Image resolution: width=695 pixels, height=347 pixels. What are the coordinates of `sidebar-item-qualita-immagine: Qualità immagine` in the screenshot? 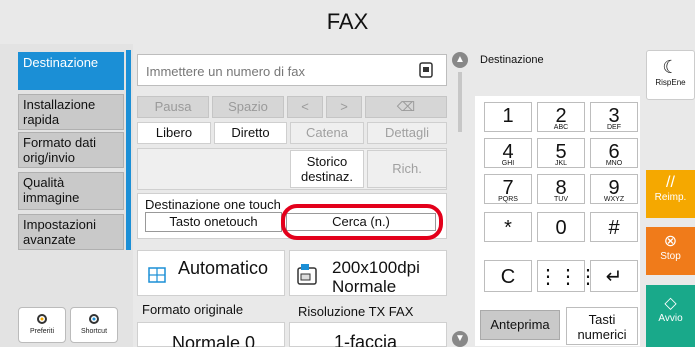 It's located at (71, 191).